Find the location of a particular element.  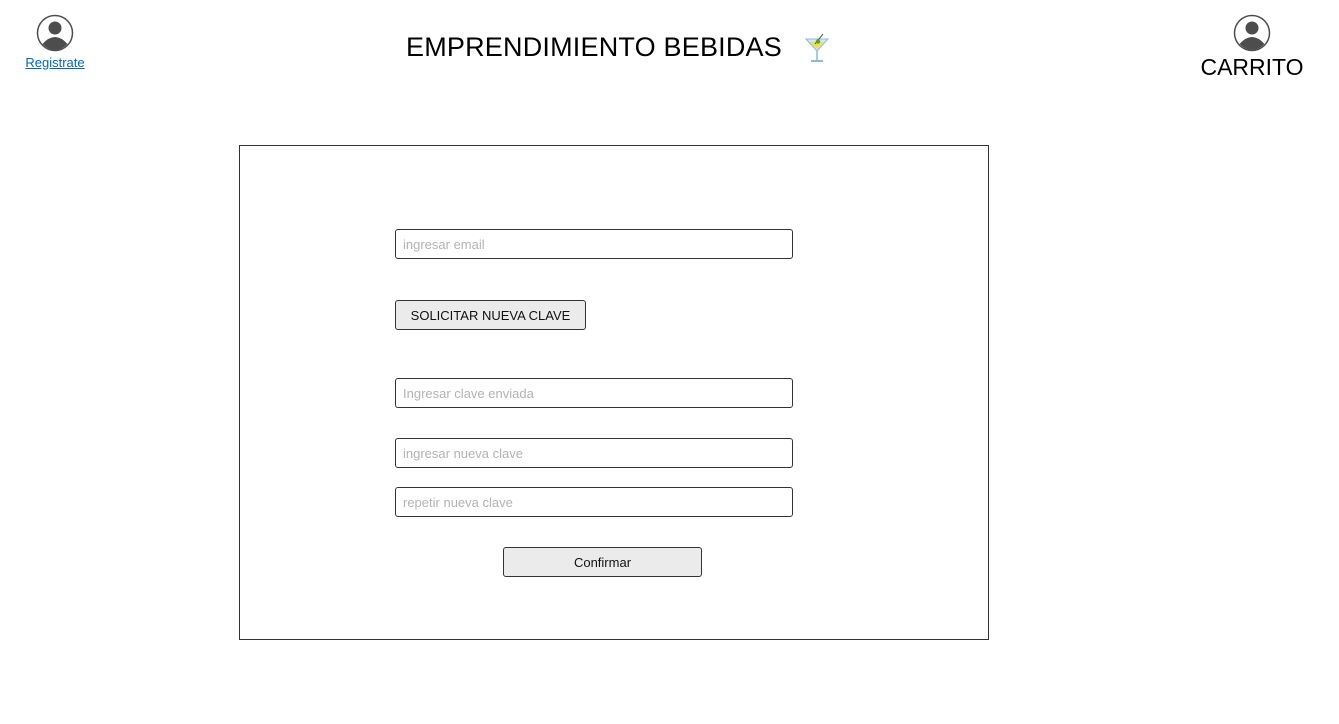

user-register-block: Registrate is located at coordinates (55, 43).